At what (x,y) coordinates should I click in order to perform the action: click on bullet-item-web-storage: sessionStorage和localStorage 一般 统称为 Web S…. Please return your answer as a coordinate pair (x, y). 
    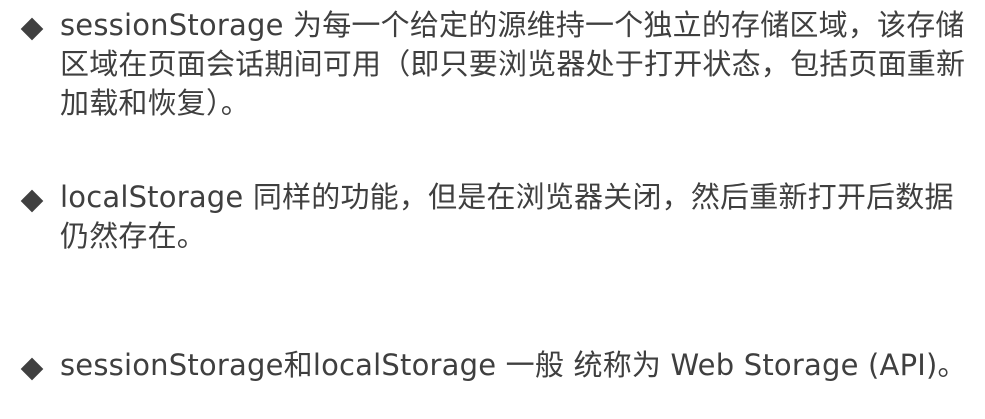
    Looking at the image, I should click on (495, 365).